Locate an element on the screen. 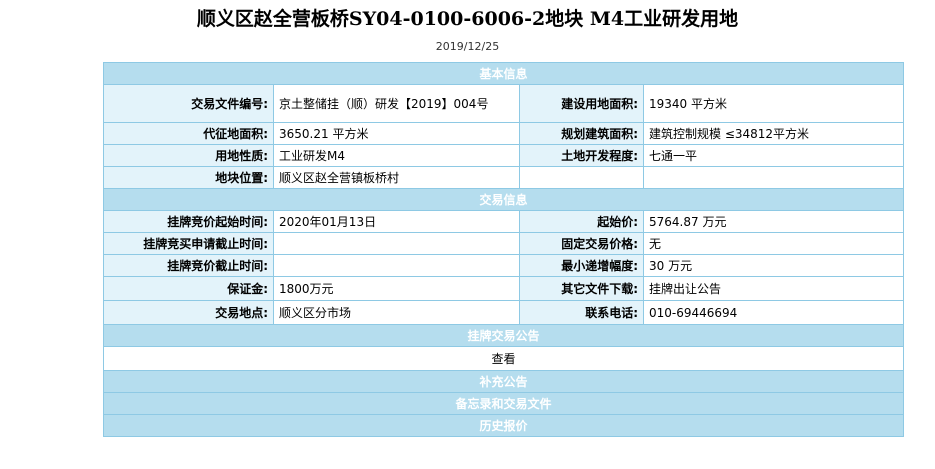  land-area-value: 19340 平方米 is located at coordinates (773, 103).